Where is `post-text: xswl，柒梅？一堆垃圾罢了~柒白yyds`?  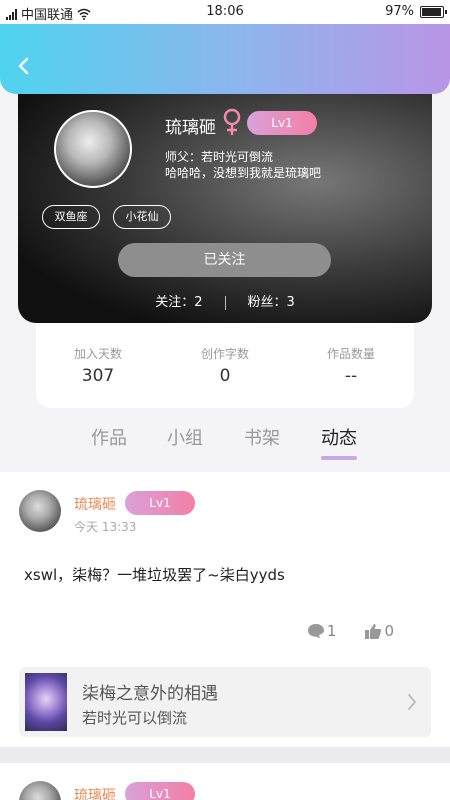
post-text: xswl，柒梅？一堆垃圾罢了~柒白yyds is located at coordinates (154, 575).